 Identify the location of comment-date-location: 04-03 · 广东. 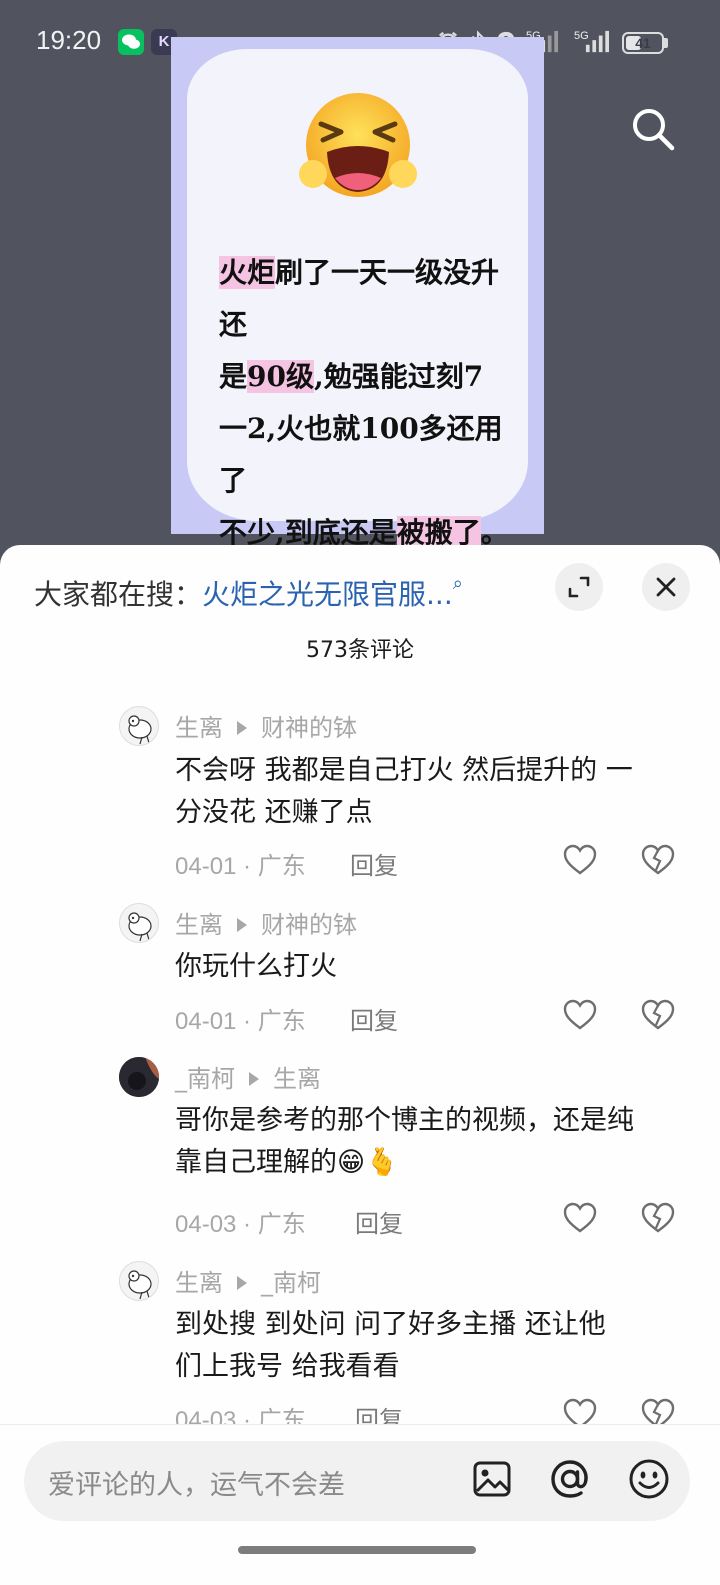
(240, 1224).